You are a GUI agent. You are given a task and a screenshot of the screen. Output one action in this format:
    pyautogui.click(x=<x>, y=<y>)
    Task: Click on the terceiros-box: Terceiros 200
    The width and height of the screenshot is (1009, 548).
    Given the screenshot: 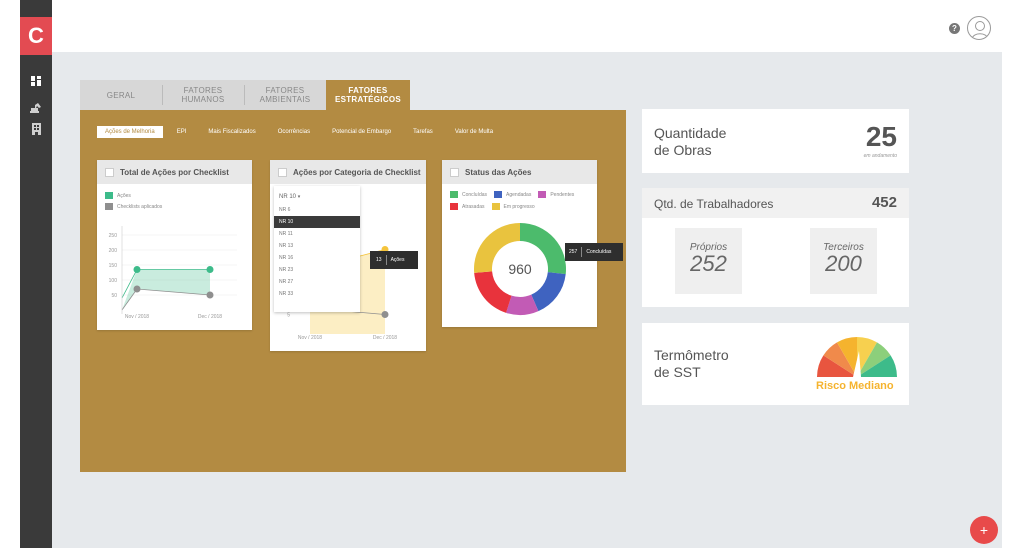 What is the action you would take?
    pyautogui.click(x=843, y=261)
    